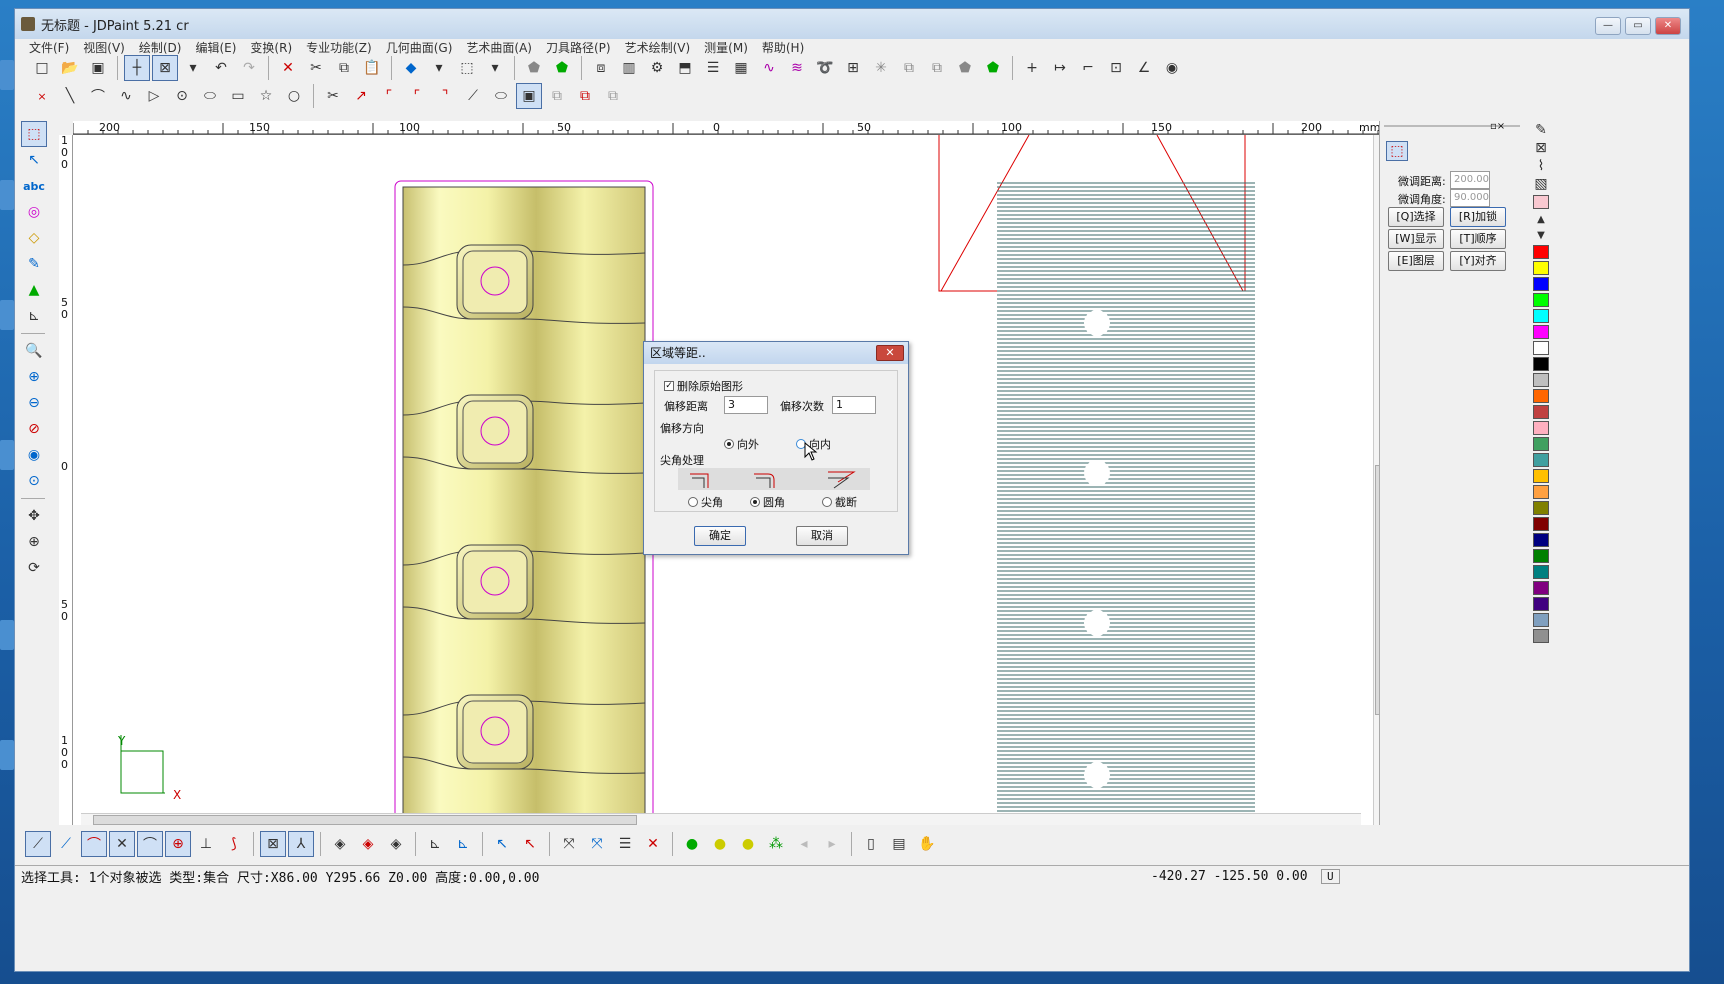 The height and width of the screenshot is (984, 1724). I want to click on cut-icon: ✂, so click(316, 68).